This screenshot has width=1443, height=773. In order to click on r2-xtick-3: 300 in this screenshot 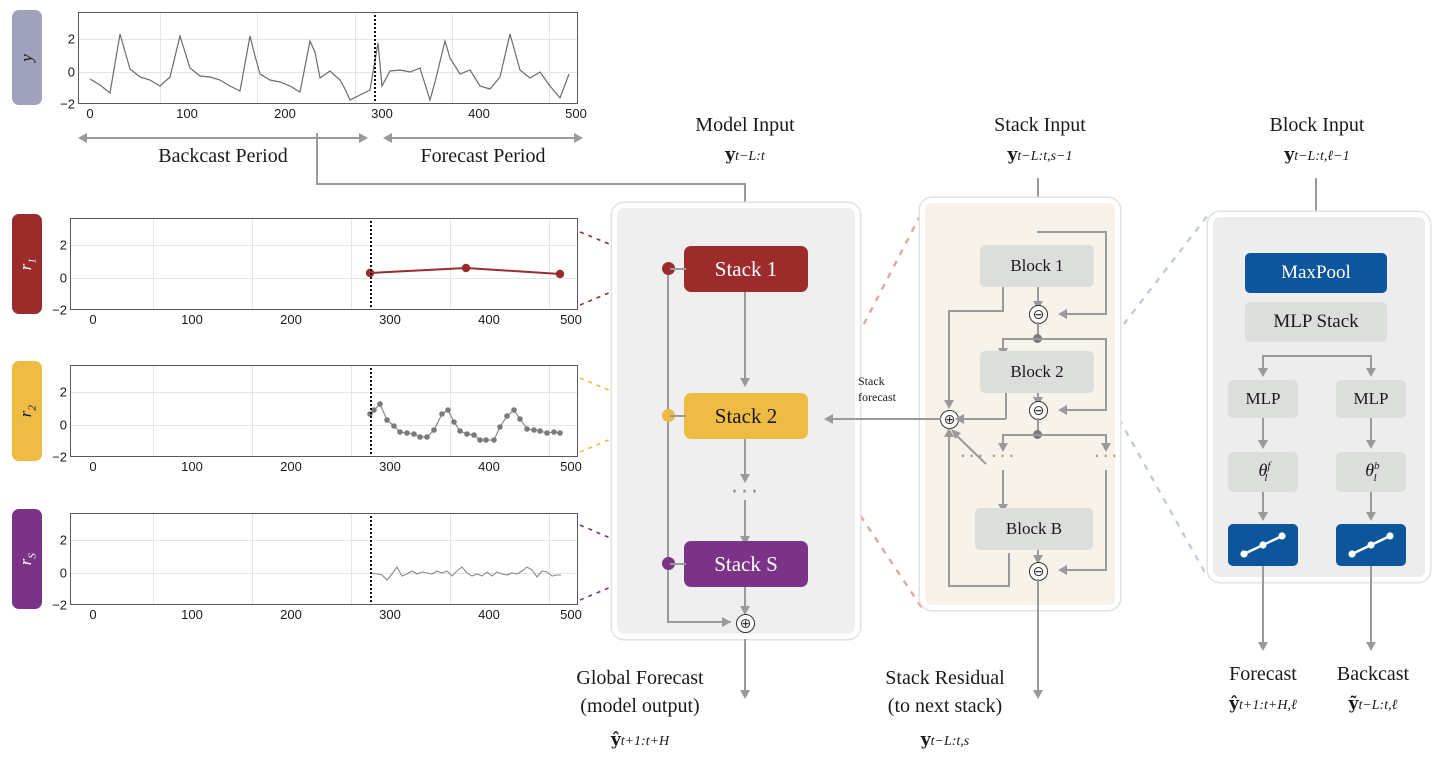, I will do `click(390, 466)`.